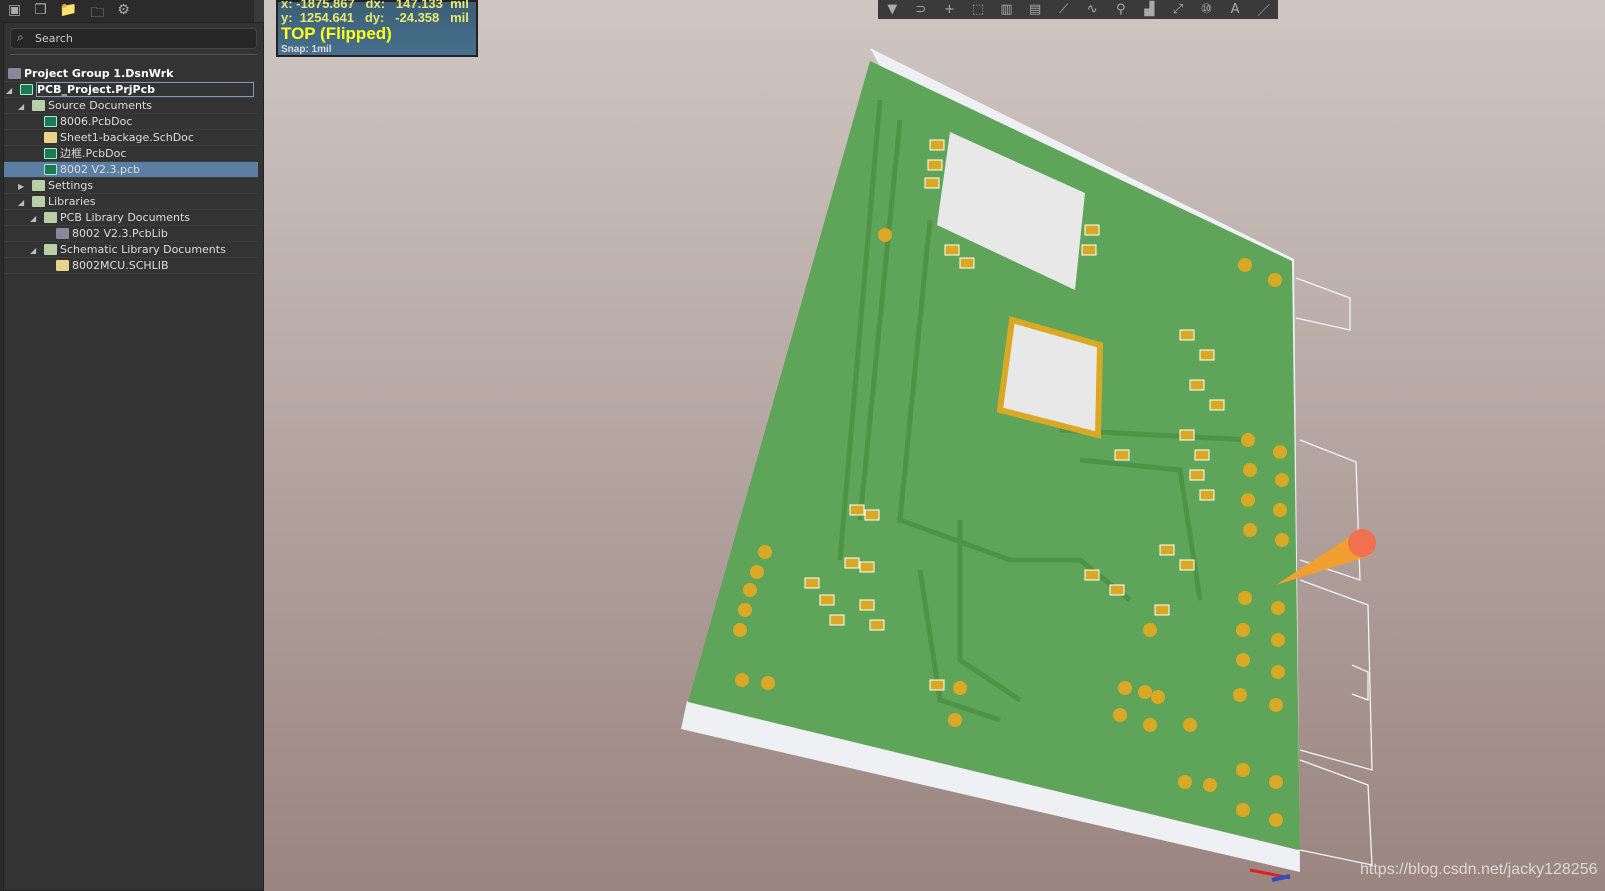  I want to click on snap-value: Snap: 1mil, so click(306, 49).